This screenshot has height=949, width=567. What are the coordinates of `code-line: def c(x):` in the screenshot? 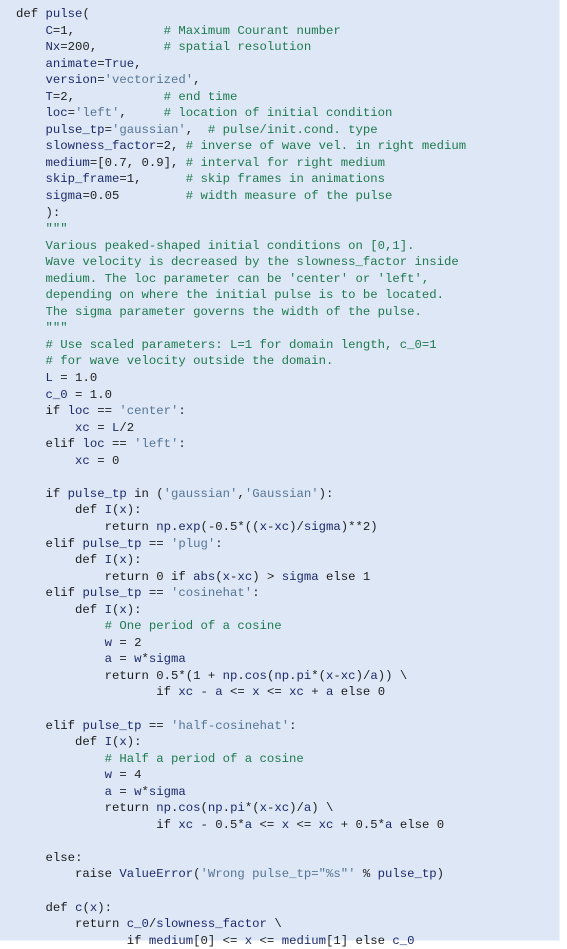 It's located at (241, 908).